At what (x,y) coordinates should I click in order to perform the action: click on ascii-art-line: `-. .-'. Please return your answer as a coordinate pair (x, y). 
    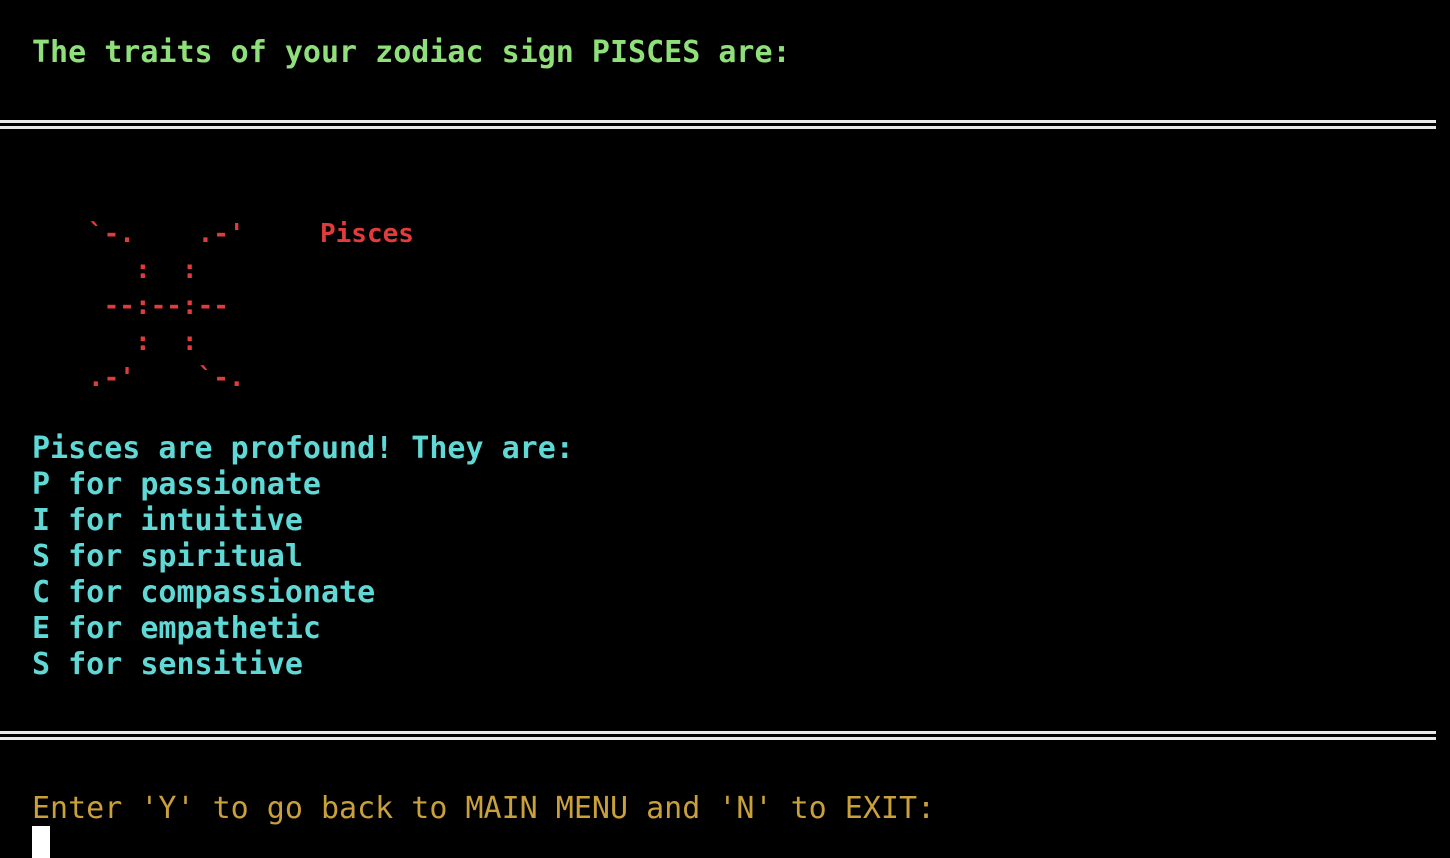
    Looking at the image, I should click on (166, 234).